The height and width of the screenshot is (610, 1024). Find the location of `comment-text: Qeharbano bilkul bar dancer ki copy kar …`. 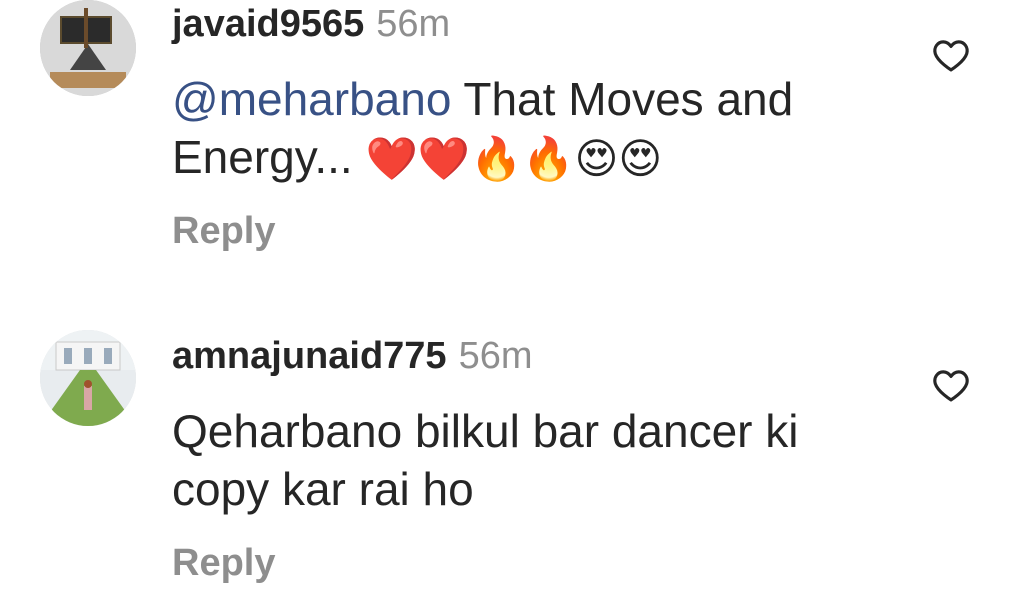

comment-text: Qeharbano bilkul bar dancer ki copy kar … is located at coordinates (522, 460).